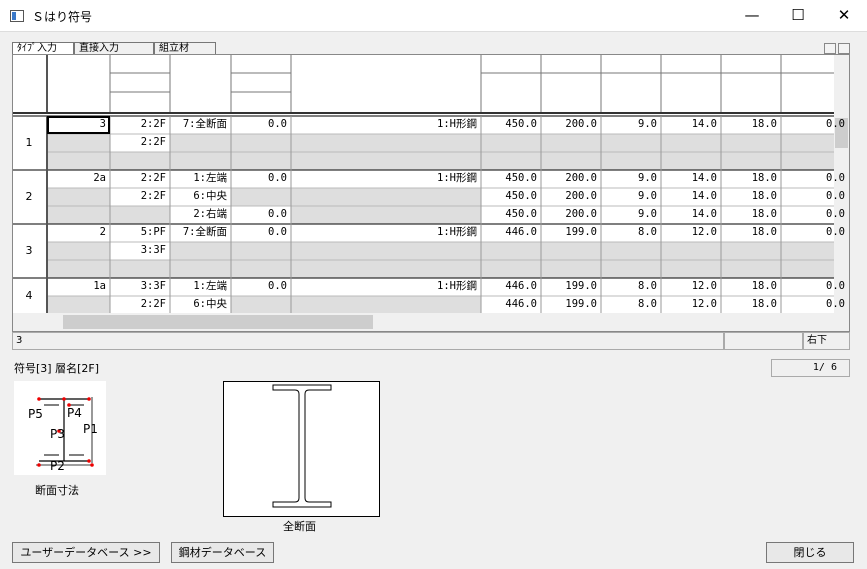 Image resolution: width=867 pixels, height=569 pixels. What do you see at coordinates (199, 214) in the screenshot?
I see `grid-cell: 2:右端` at bounding box center [199, 214].